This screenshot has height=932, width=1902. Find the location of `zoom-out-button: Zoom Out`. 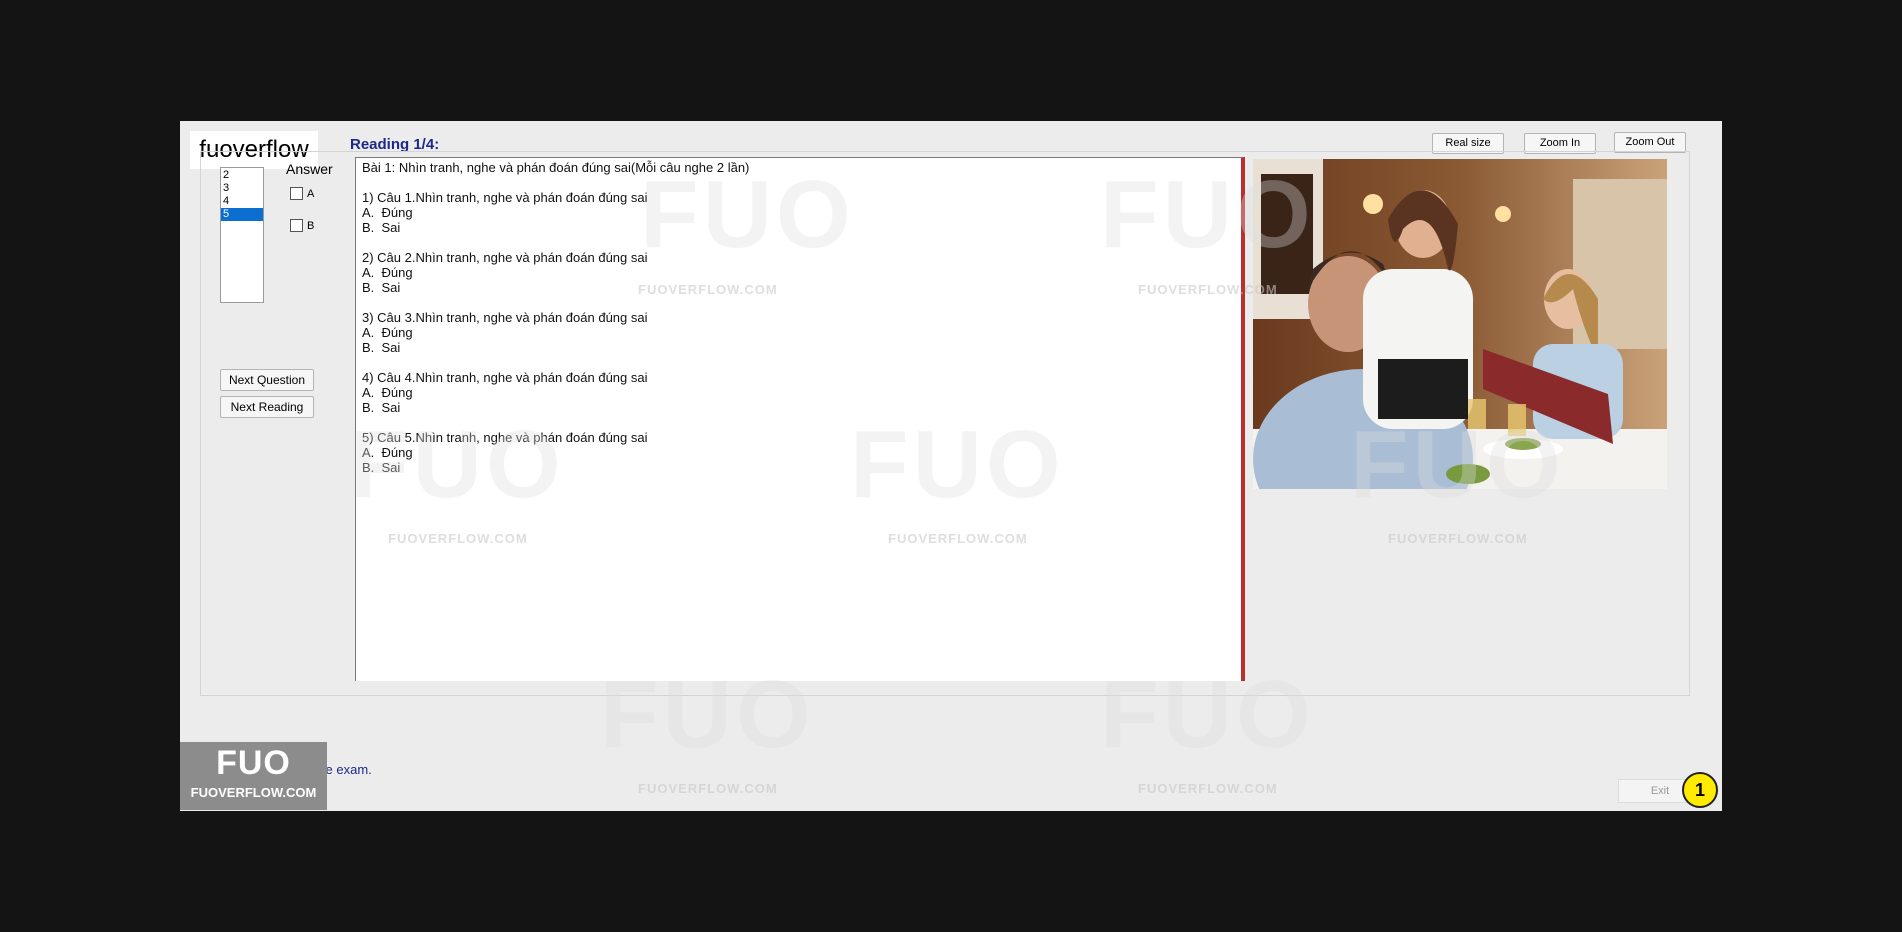

zoom-out-button: Zoom Out is located at coordinates (1650, 142).